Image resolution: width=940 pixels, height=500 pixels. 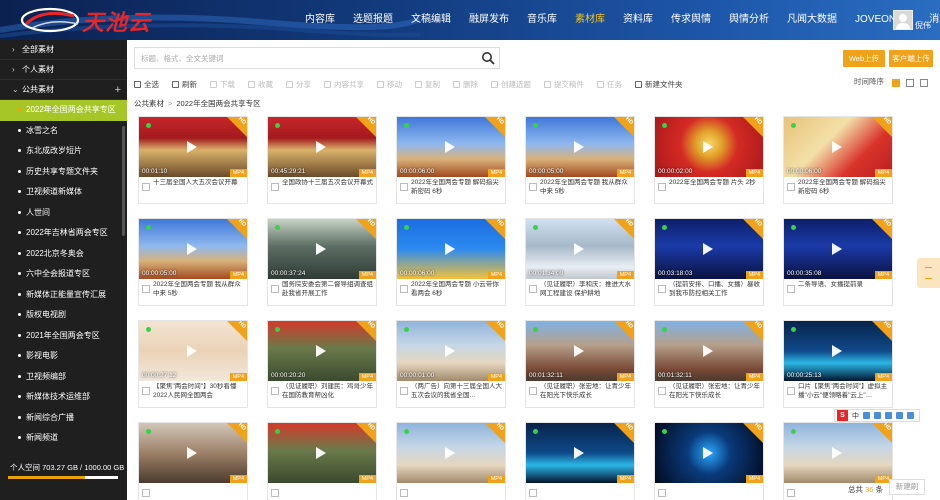 What do you see at coordinates (328, 391) in the screenshot?
I see `card-caption: （见证履职）刘建民：鸡哥少年在国防教育帮凶化` at bounding box center [328, 391].